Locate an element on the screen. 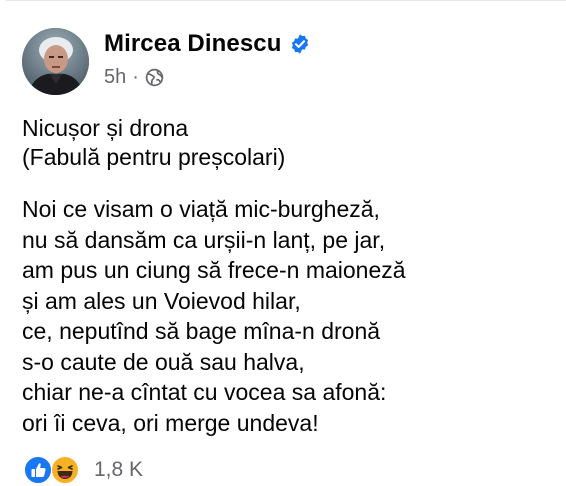  author-row: Mircea Dinescu is located at coordinates (207, 44).